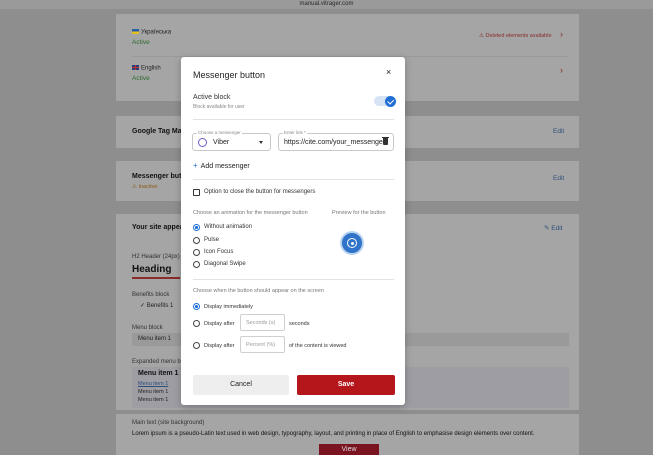 Image resolution: width=653 pixels, height=455 pixels. I want to click on animation-option: Diagonal Swipe, so click(225, 264).